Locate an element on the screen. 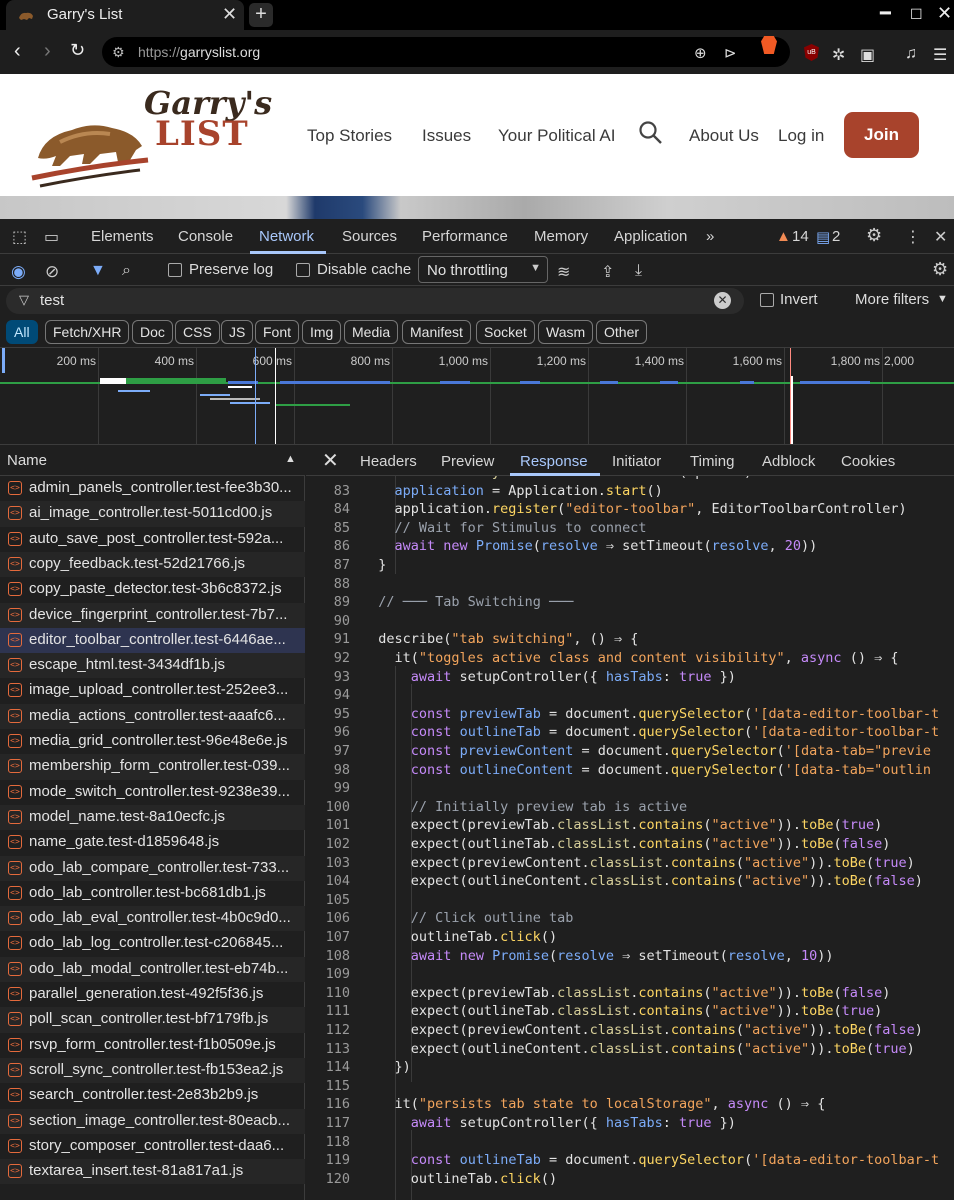 The height and width of the screenshot is (1200, 954). filter-chip-wasm: Wasm is located at coordinates (566, 332).